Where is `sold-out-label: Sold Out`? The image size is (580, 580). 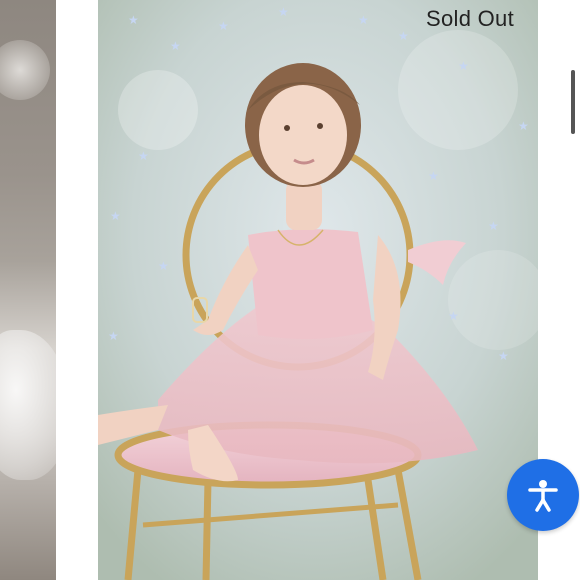 sold-out-label: Sold Out is located at coordinates (470, 18).